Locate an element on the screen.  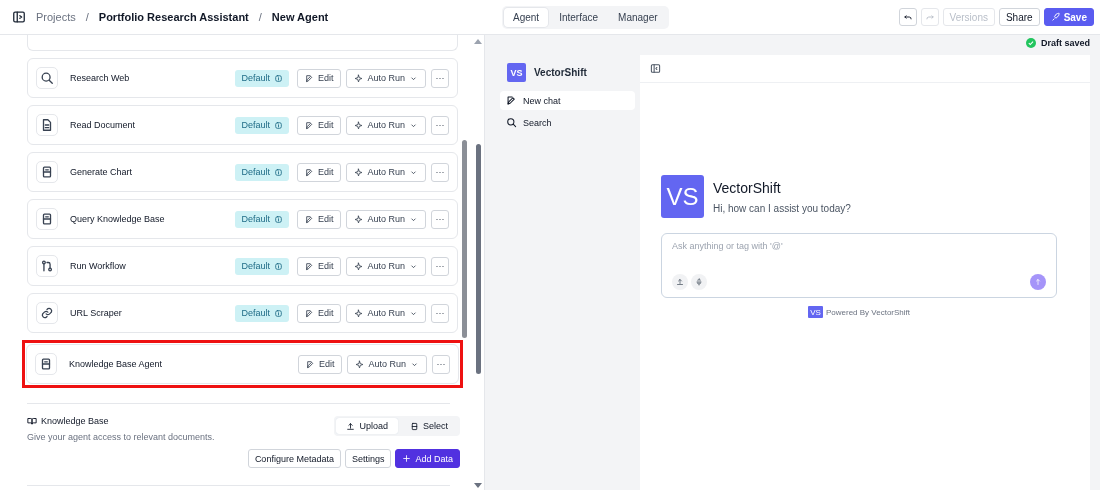
section-description: Give your agent access to relevant documents. is located at coordinates (121, 437).